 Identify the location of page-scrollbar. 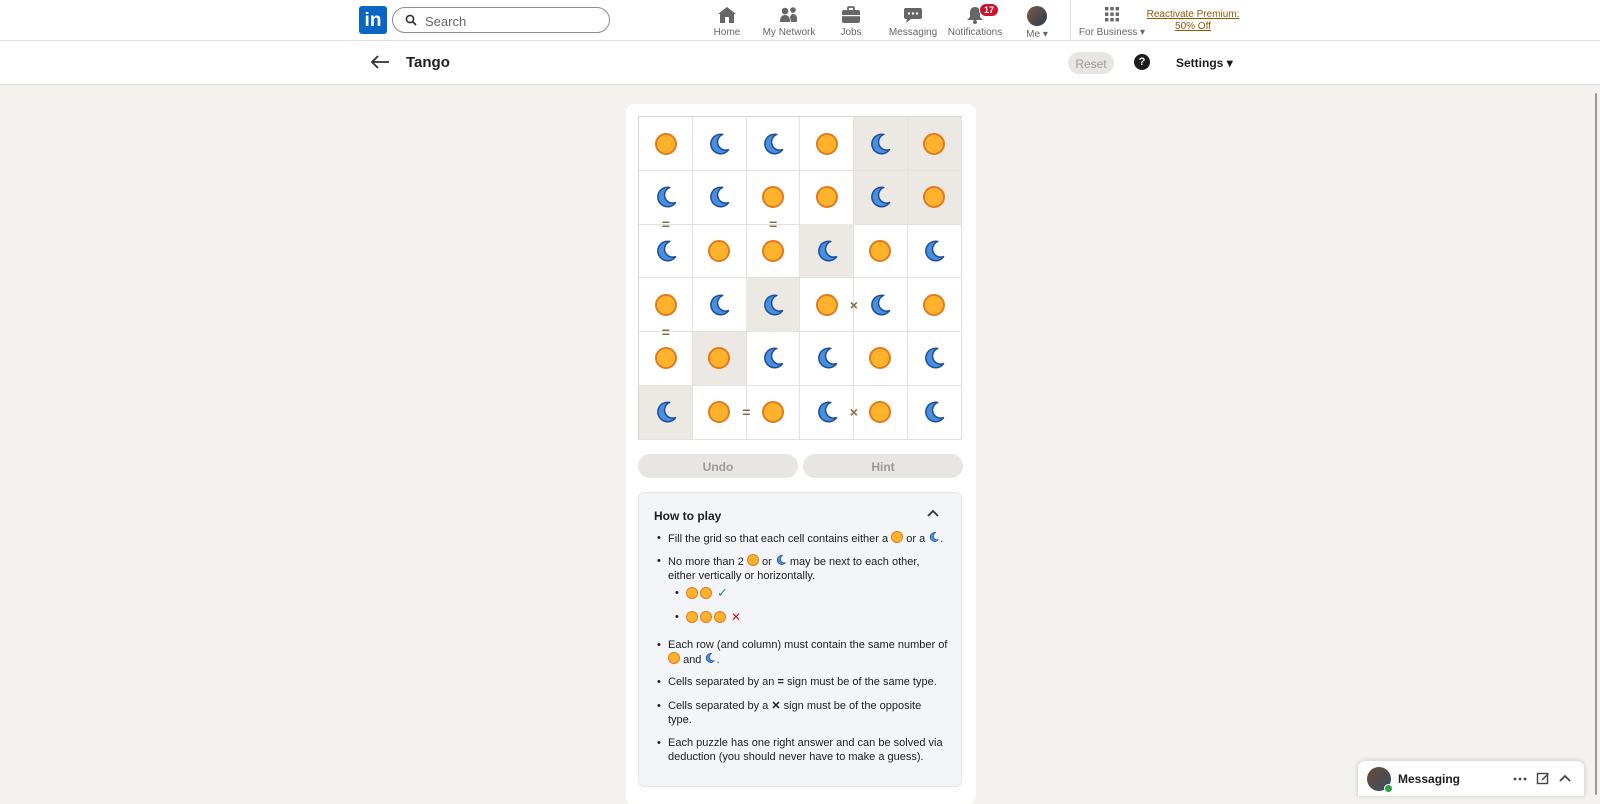
(1596, 444).